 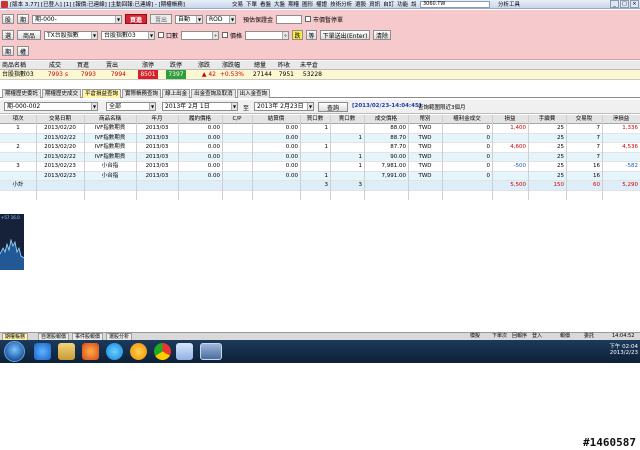 What do you see at coordinates (596, 185) in the screenshot?
I see `total-tax: 60` at bounding box center [596, 185].